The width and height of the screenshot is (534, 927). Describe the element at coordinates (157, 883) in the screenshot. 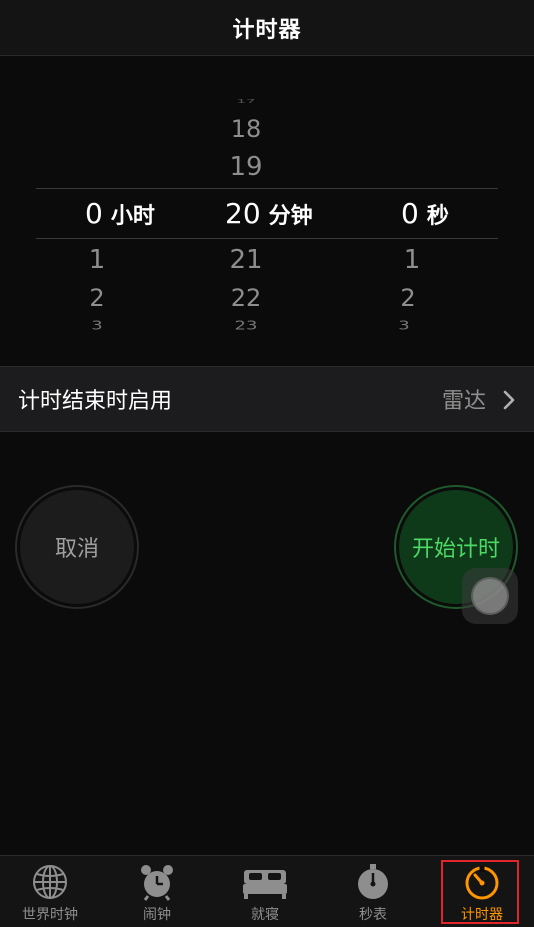

I see `alarm-clock-icon` at that location.